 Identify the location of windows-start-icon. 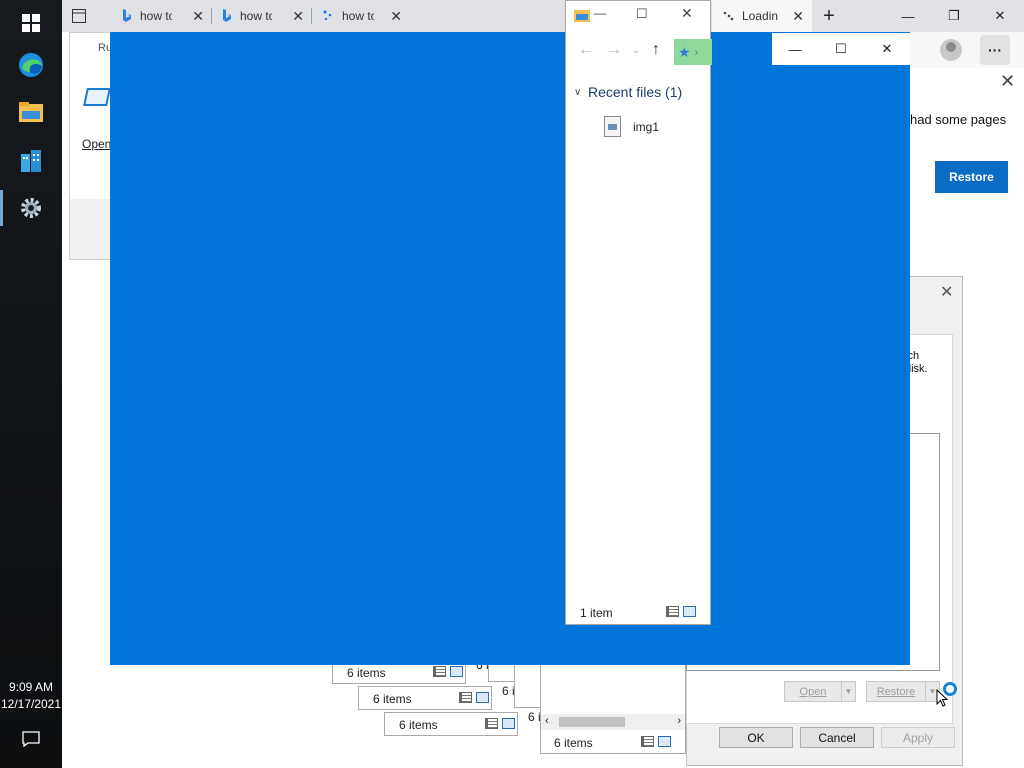
(31, 23).